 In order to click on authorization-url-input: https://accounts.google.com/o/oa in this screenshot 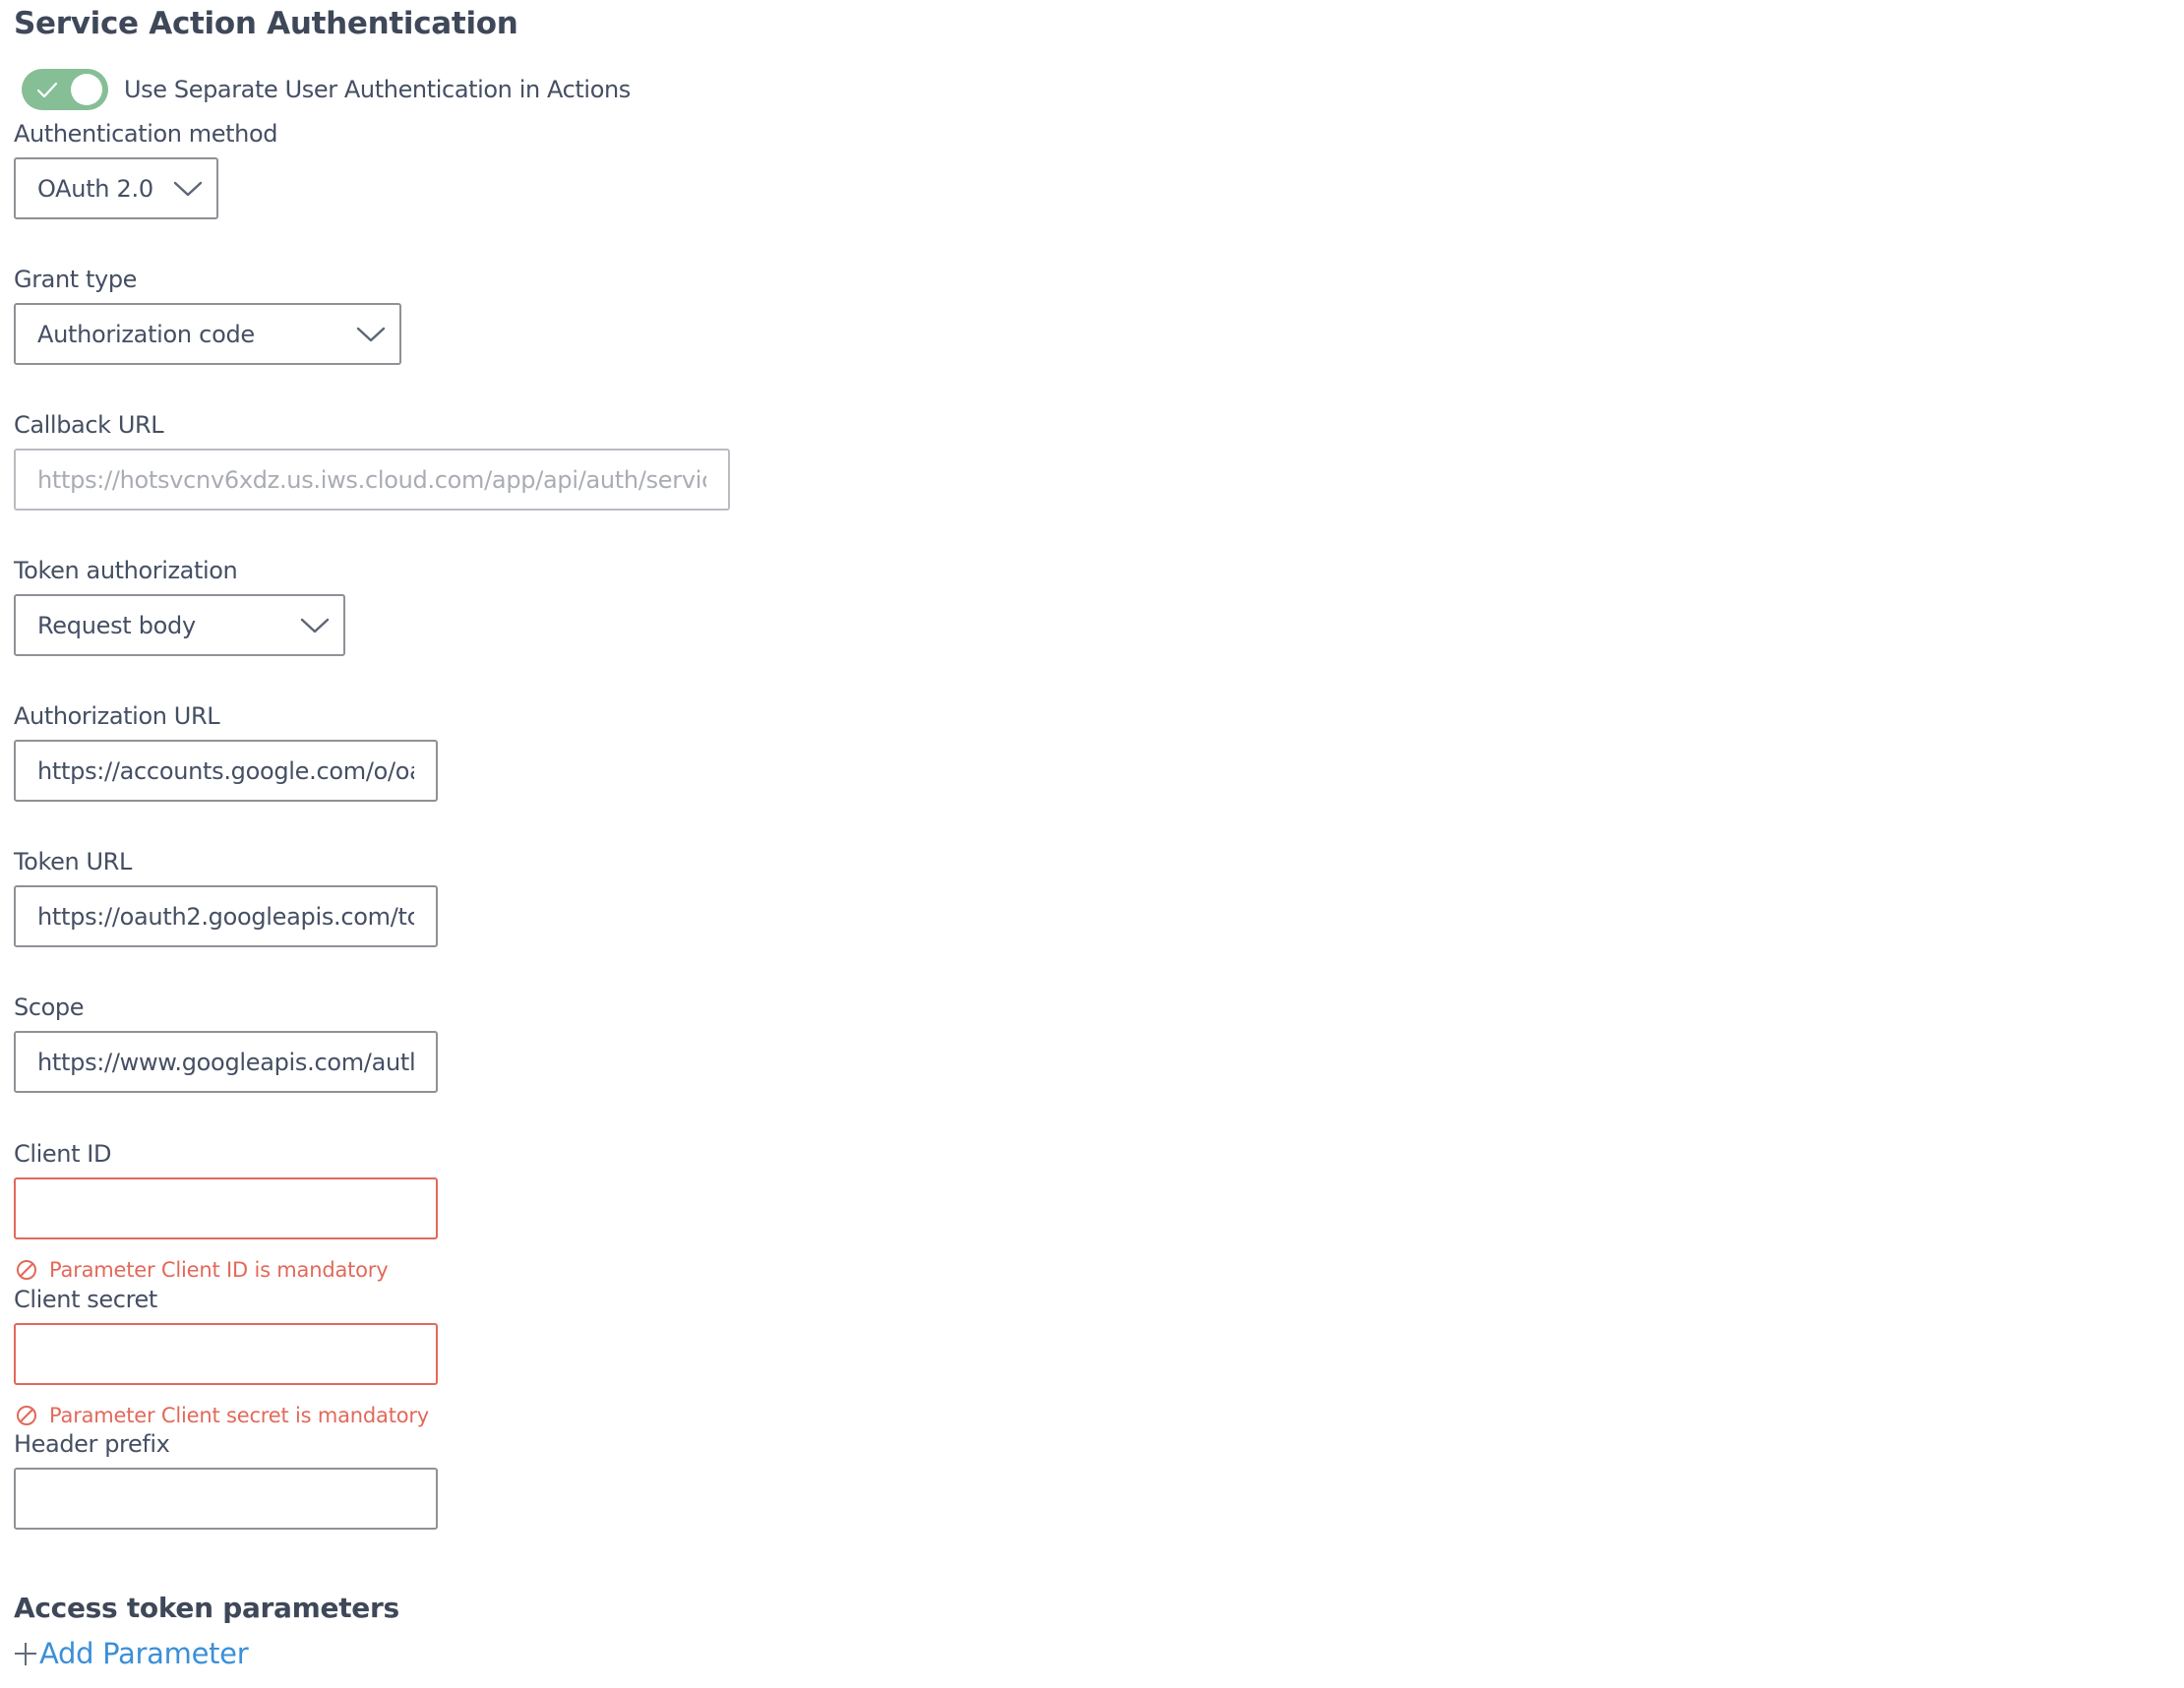, I will do `click(226, 771)`.